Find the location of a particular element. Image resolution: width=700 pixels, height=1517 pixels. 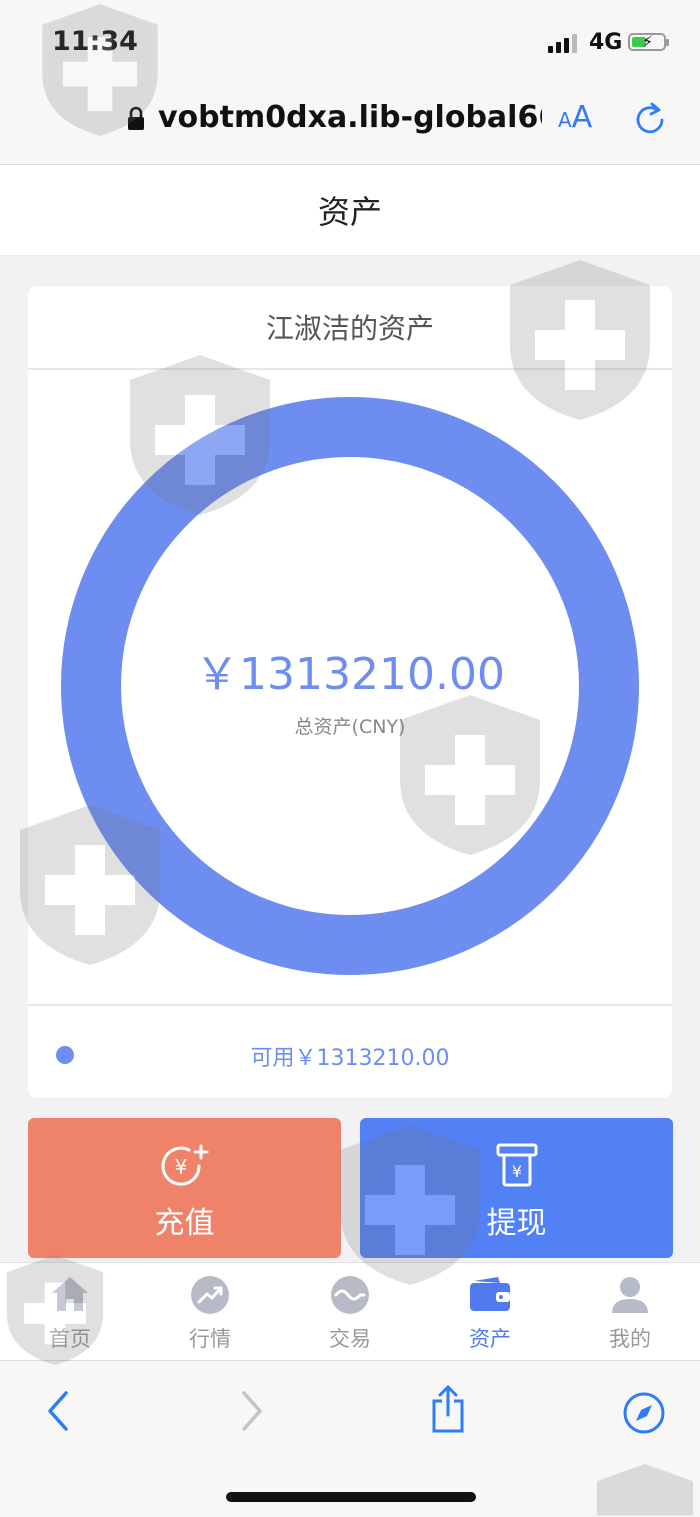

back-icon is located at coordinates (58, 1411).